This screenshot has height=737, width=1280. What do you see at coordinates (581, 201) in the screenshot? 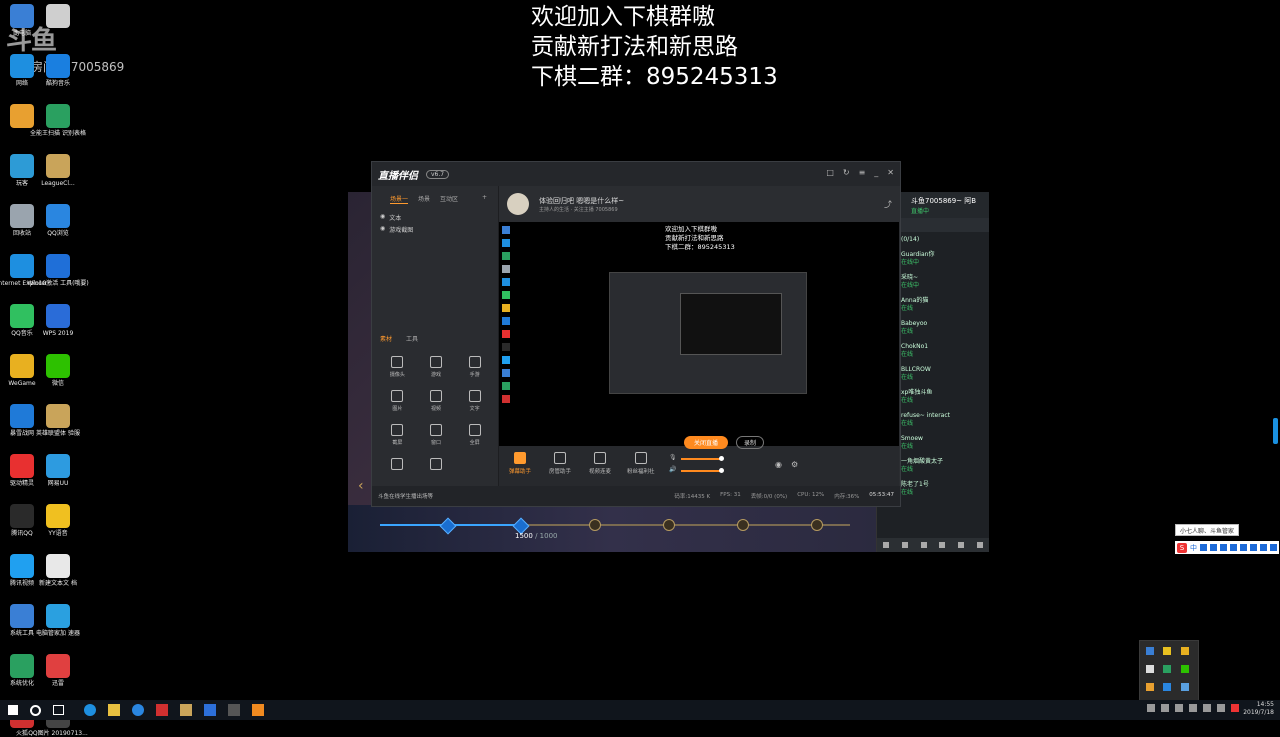
I see `room-title: 体验回归吧 嗯嗯是什么样~` at bounding box center [581, 201].